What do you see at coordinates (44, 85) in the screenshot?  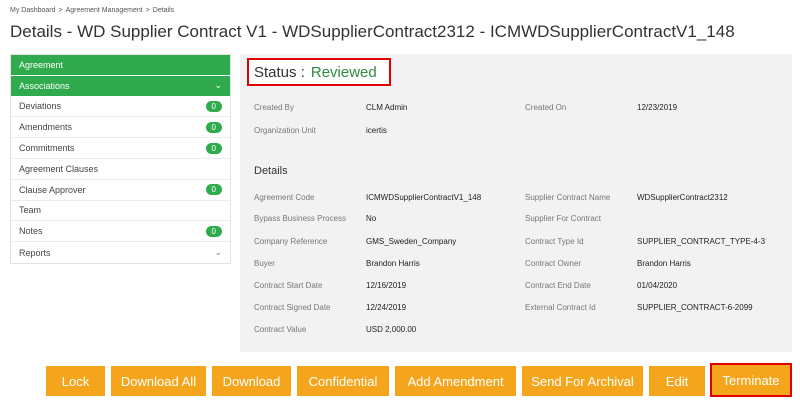 I see `sidebar-item-label: Associations` at bounding box center [44, 85].